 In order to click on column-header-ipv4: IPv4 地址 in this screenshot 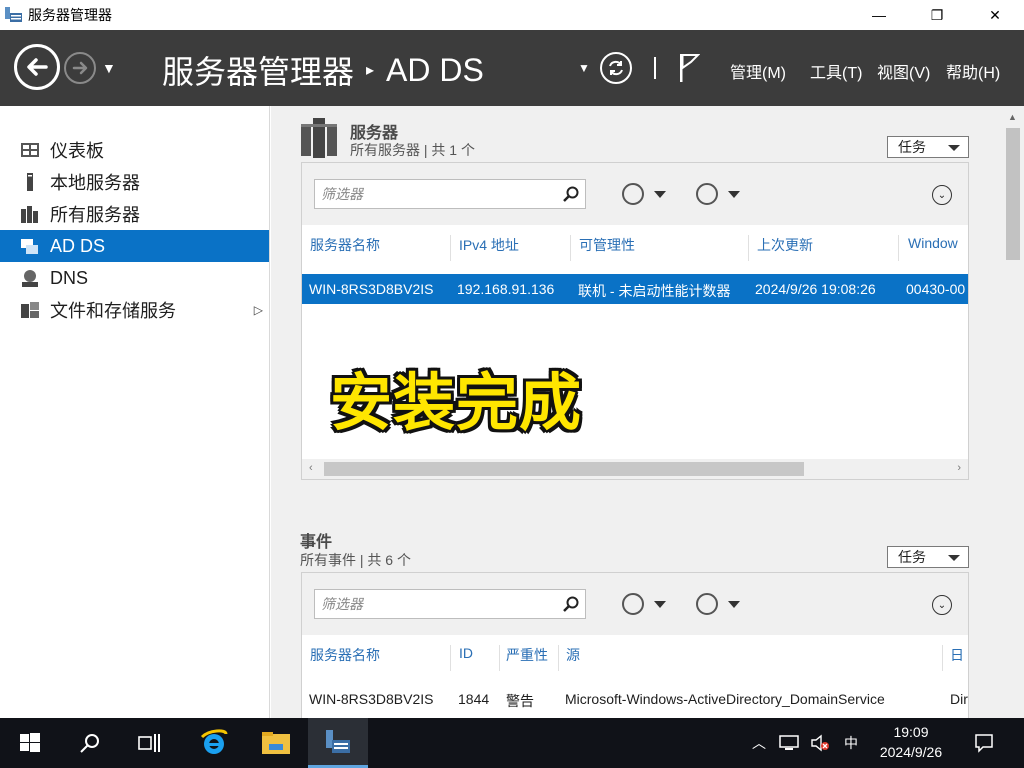, I will do `click(489, 245)`.